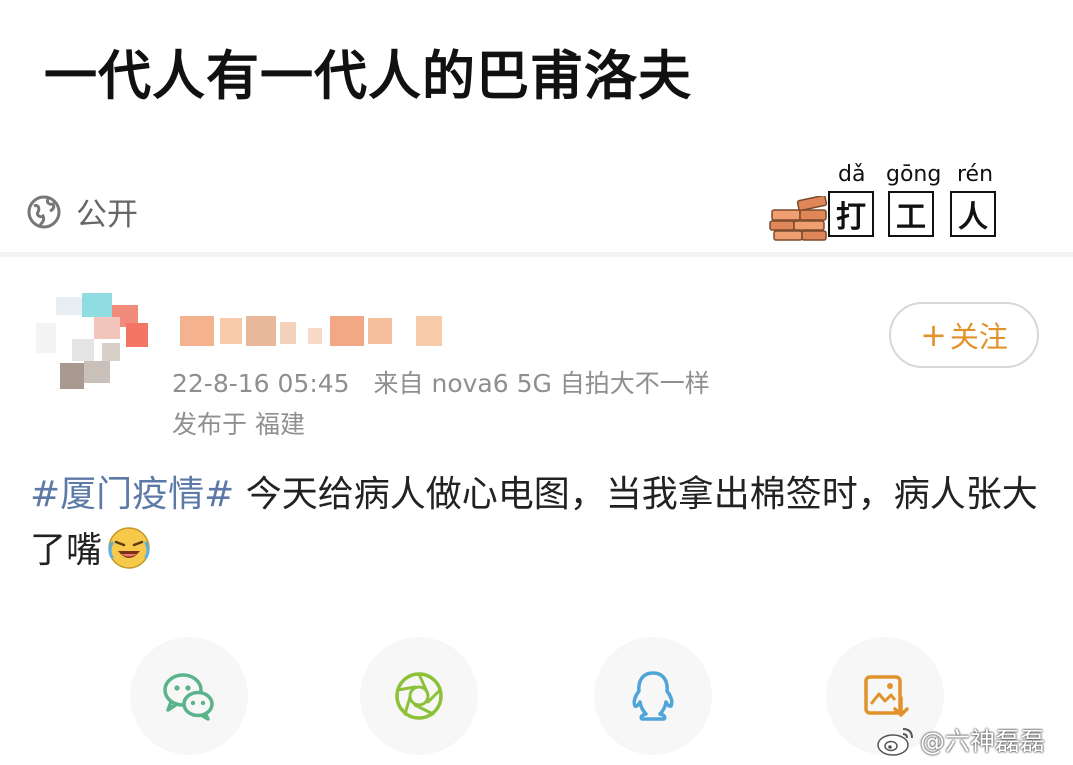 The height and width of the screenshot is (765, 1073). What do you see at coordinates (933, 335) in the screenshot?
I see `plus-icon: +` at bounding box center [933, 335].